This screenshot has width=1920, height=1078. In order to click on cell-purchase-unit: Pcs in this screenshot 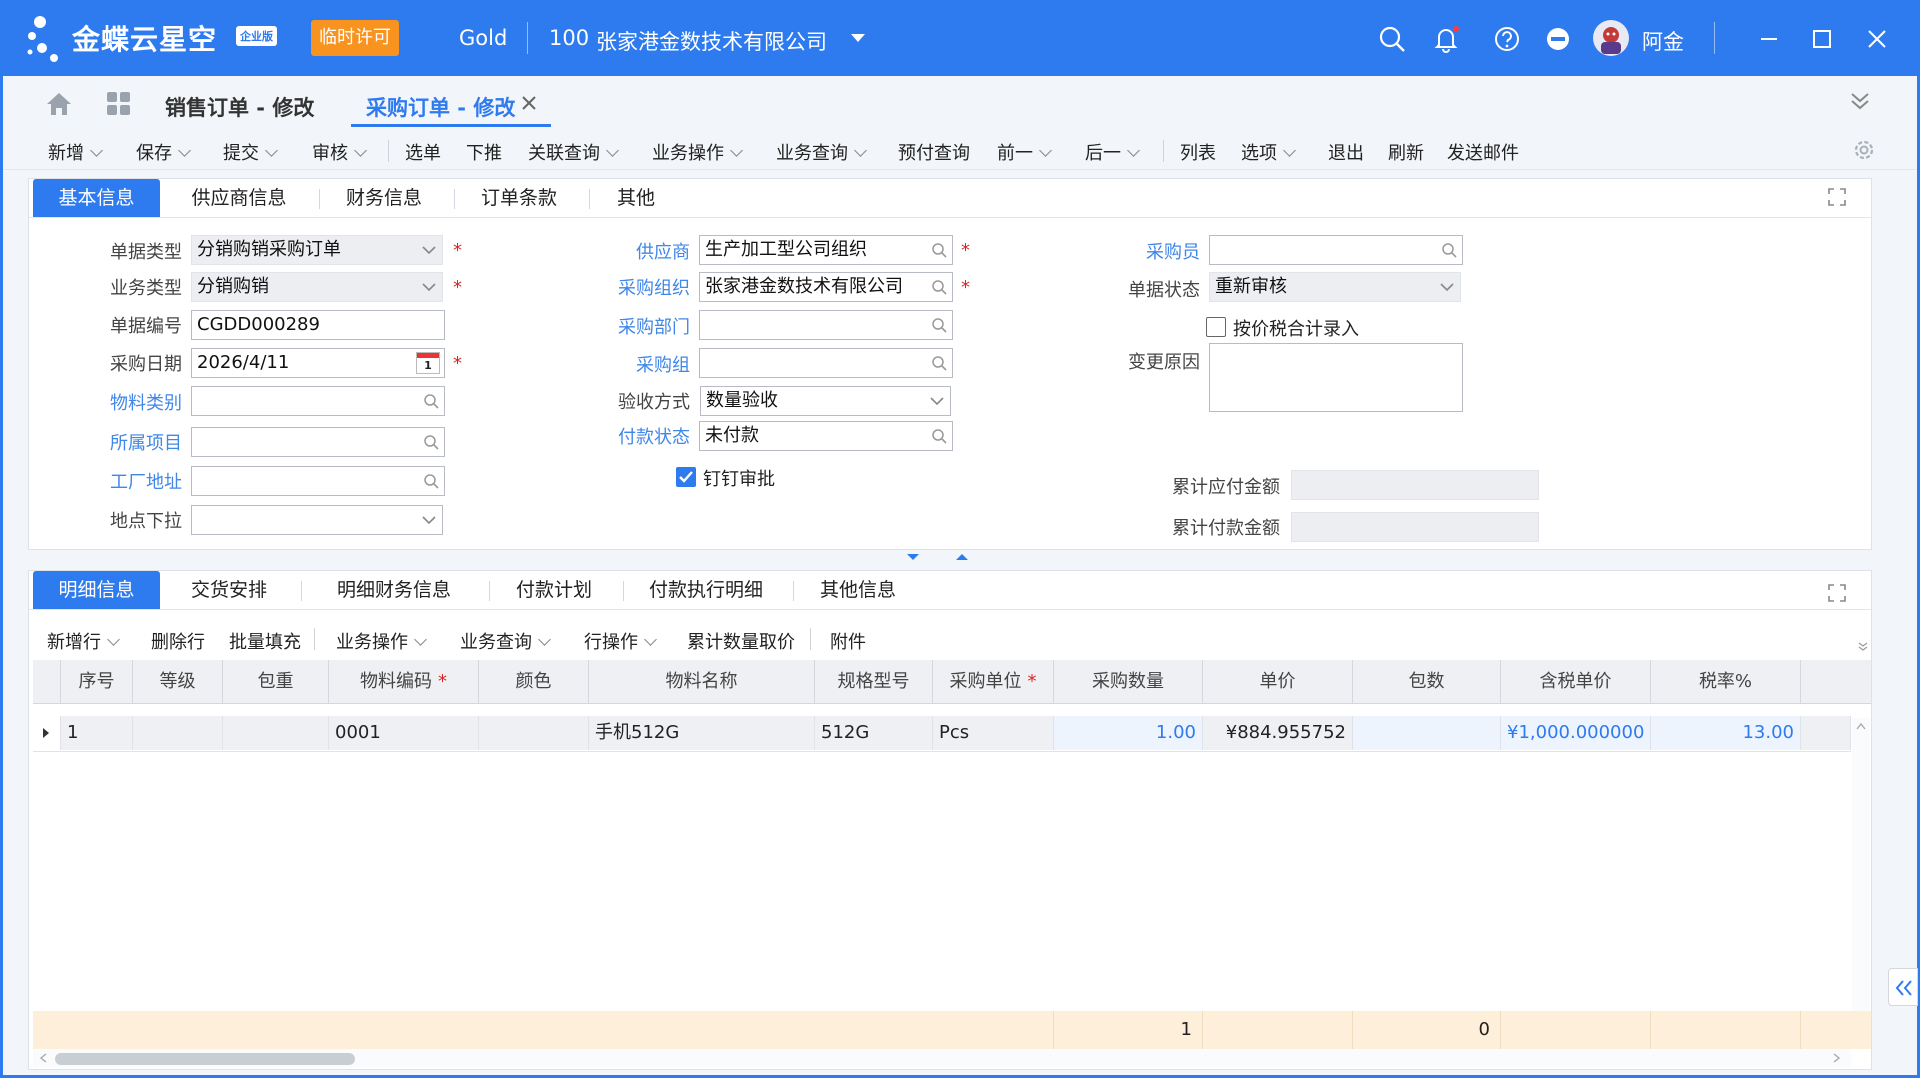, I will do `click(993, 733)`.